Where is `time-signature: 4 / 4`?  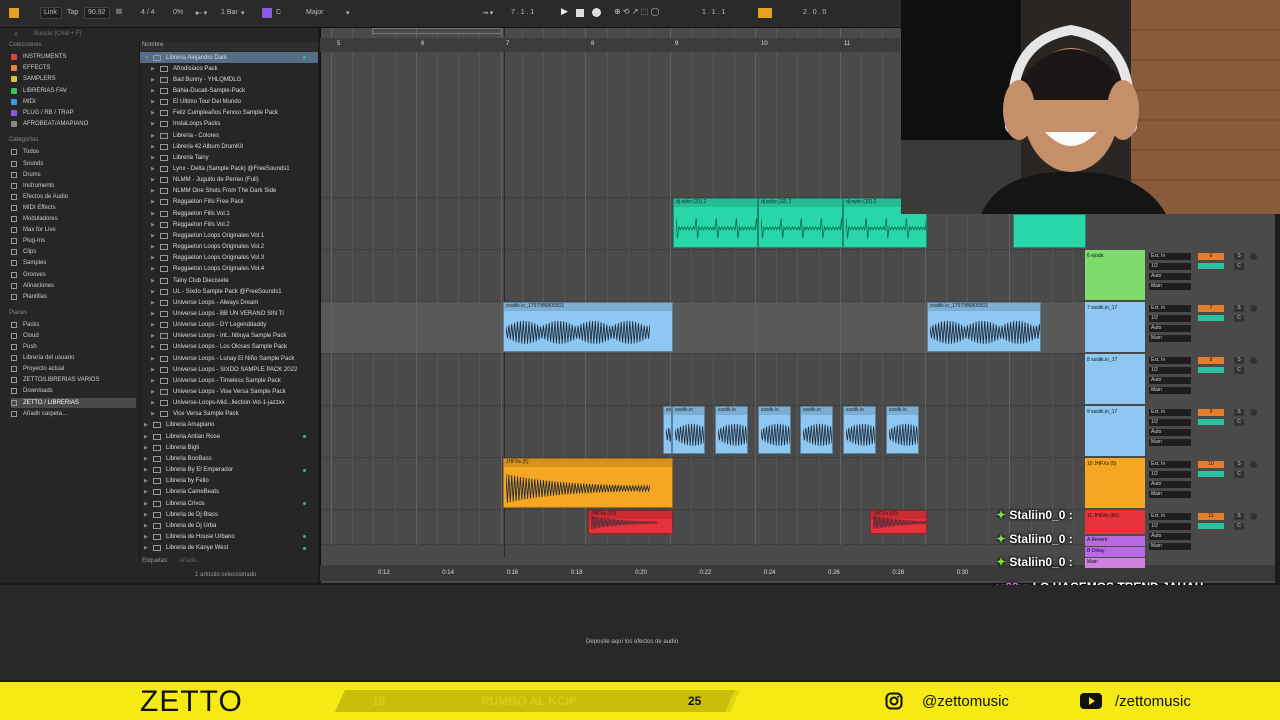
time-signature: 4 / 4 is located at coordinates (148, 12).